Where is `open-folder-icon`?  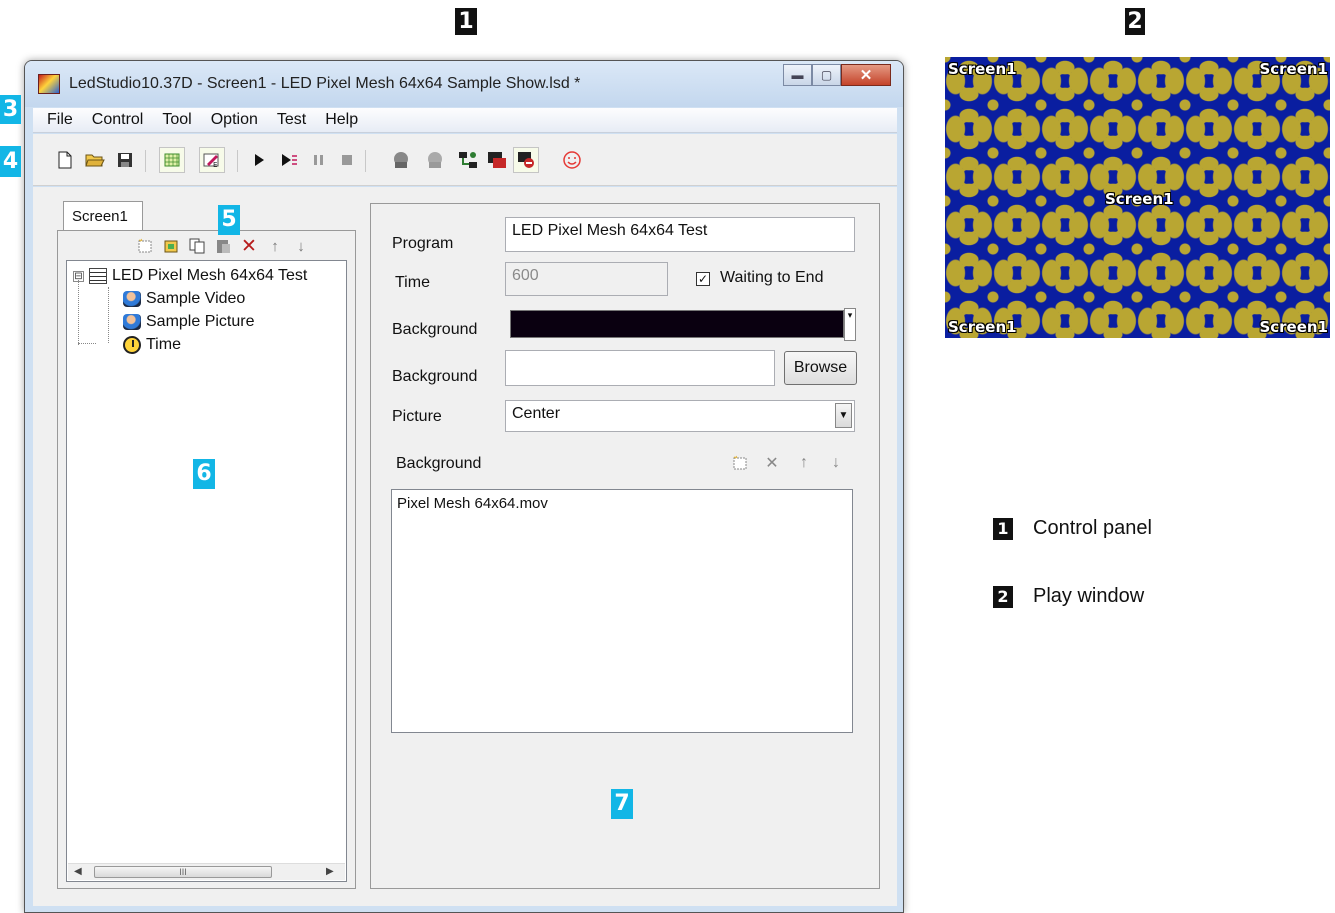
open-folder-icon is located at coordinates (95, 160).